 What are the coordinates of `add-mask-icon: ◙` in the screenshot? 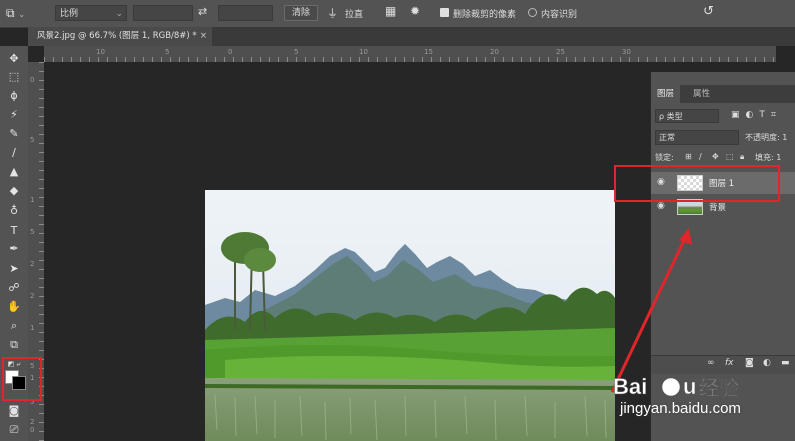 It's located at (749, 363).